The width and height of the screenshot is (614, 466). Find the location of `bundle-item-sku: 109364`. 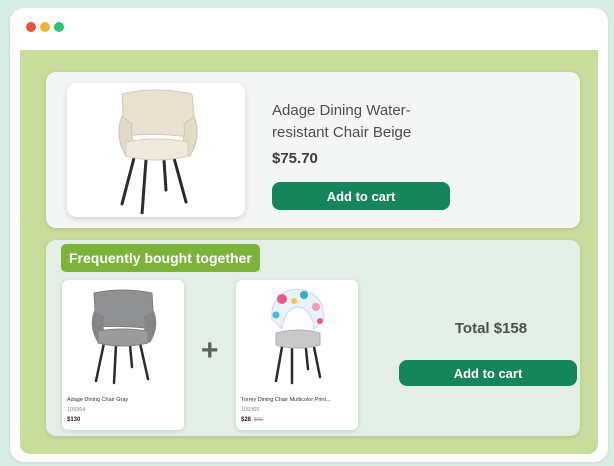

bundle-item-sku: 109364 is located at coordinates (76, 410).